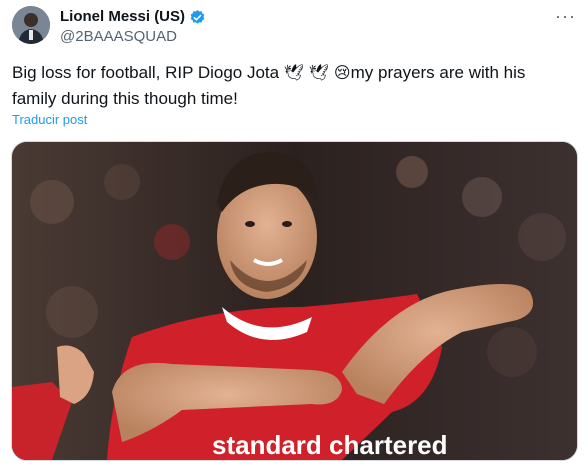  What do you see at coordinates (118, 37) in the screenshot?
I see `author-handle: @2BAAASQUAD` at bounding box center [118, 37].